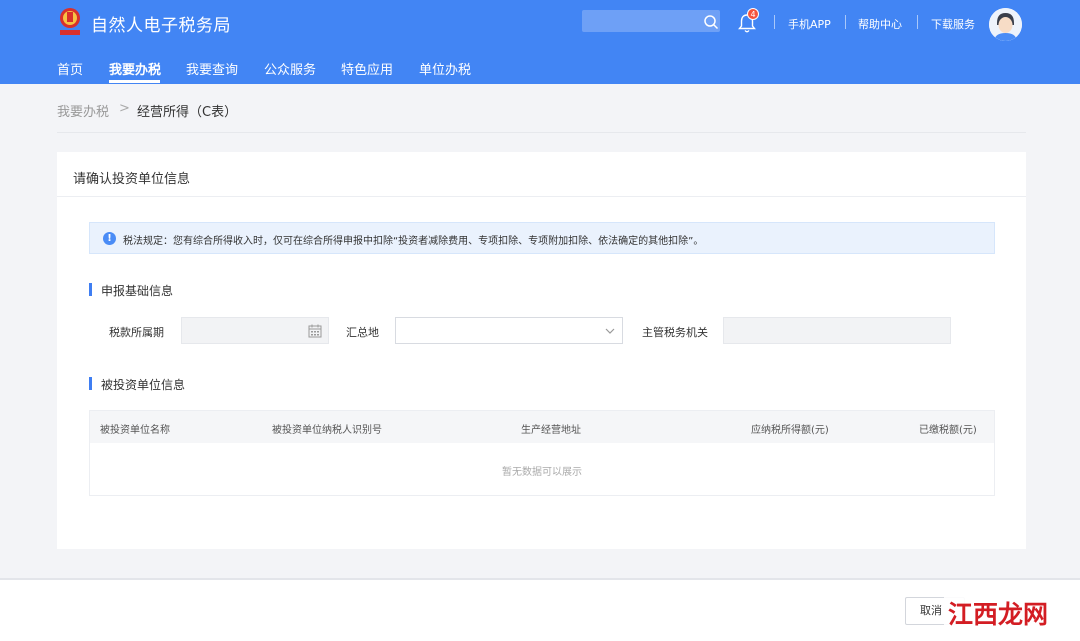 The width and height of the screenshot is (1080, 641). I want to click on summary-location-select, so click(509, 330).